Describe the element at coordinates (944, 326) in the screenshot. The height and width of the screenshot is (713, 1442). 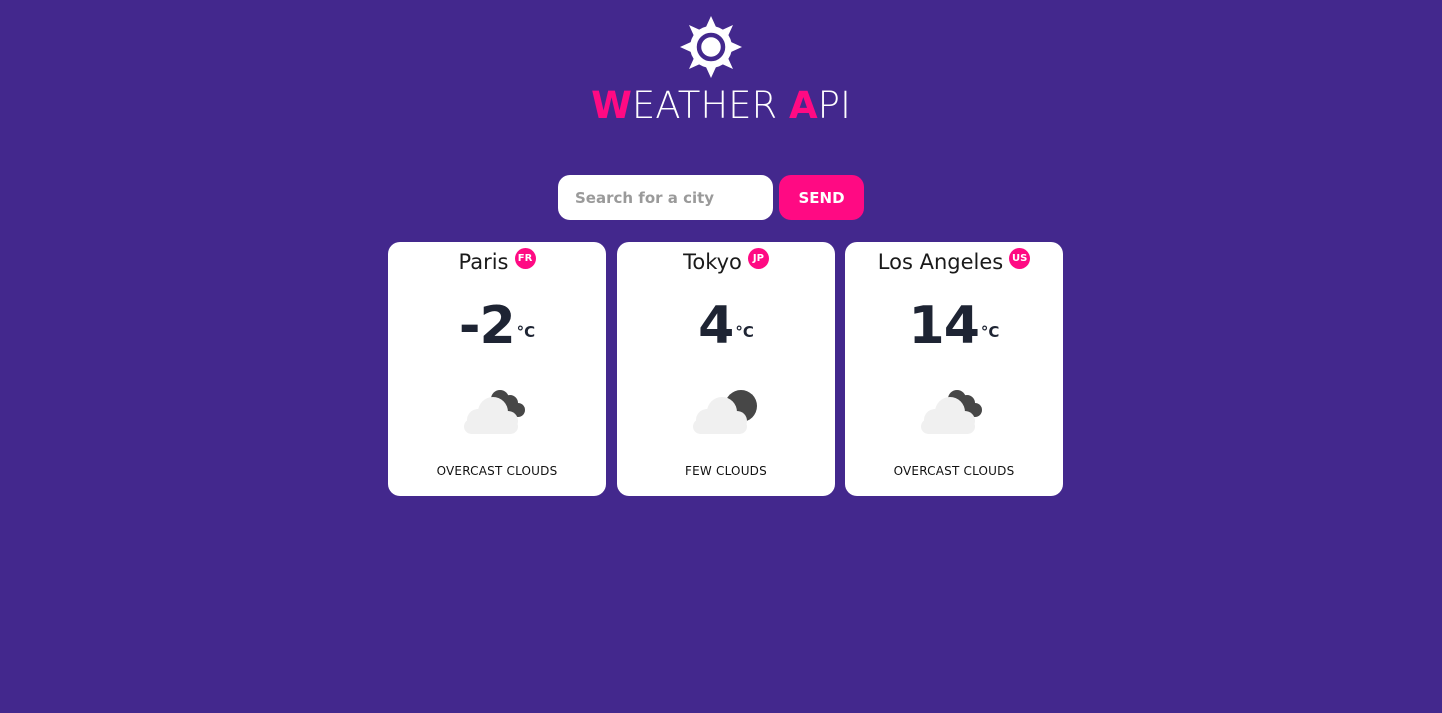
I see `temperature-value: 14` at that location.